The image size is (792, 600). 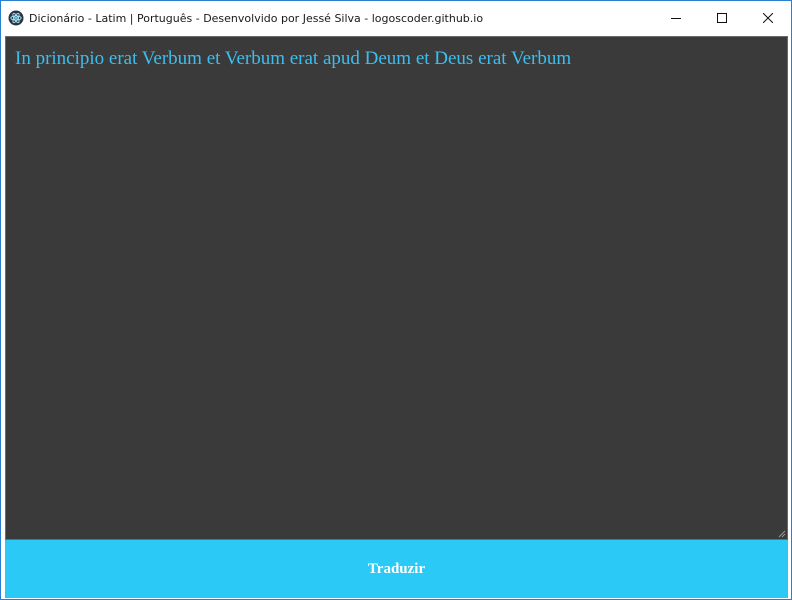 I want to click on electron-atom-icon, so click(x=16, y=18).